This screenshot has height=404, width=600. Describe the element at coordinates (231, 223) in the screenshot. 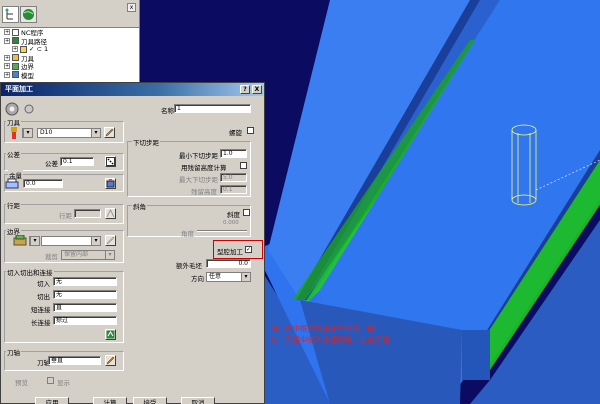

I see `angle-value: 0.000` at that location.